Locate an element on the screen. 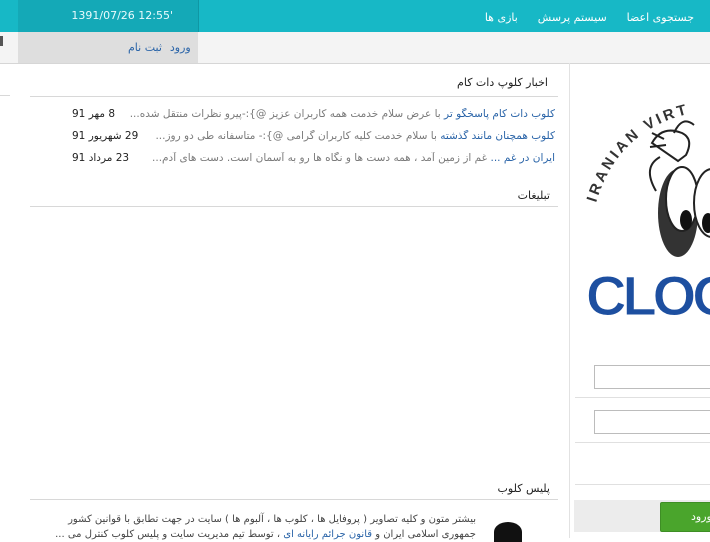 This screenshot has height=542, width=710. left-edge-mark is located at coordinates (1, 41).